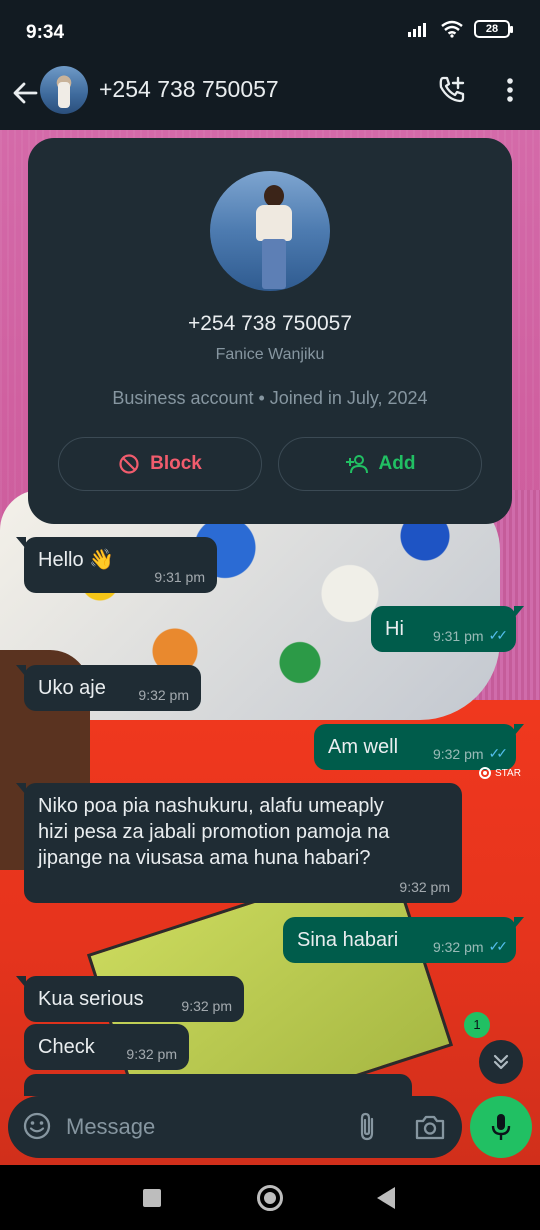 The image size is (540, 1230). I want to click on profile-photo, so click(270, 231).